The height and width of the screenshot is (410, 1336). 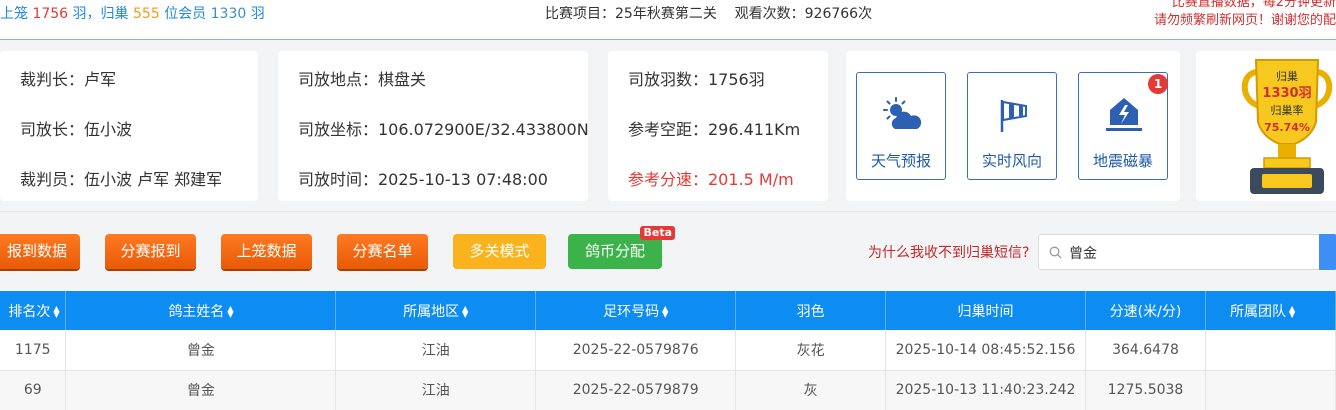 I want to click on wind-button: 实时风向, so click(x=1012, y=126).